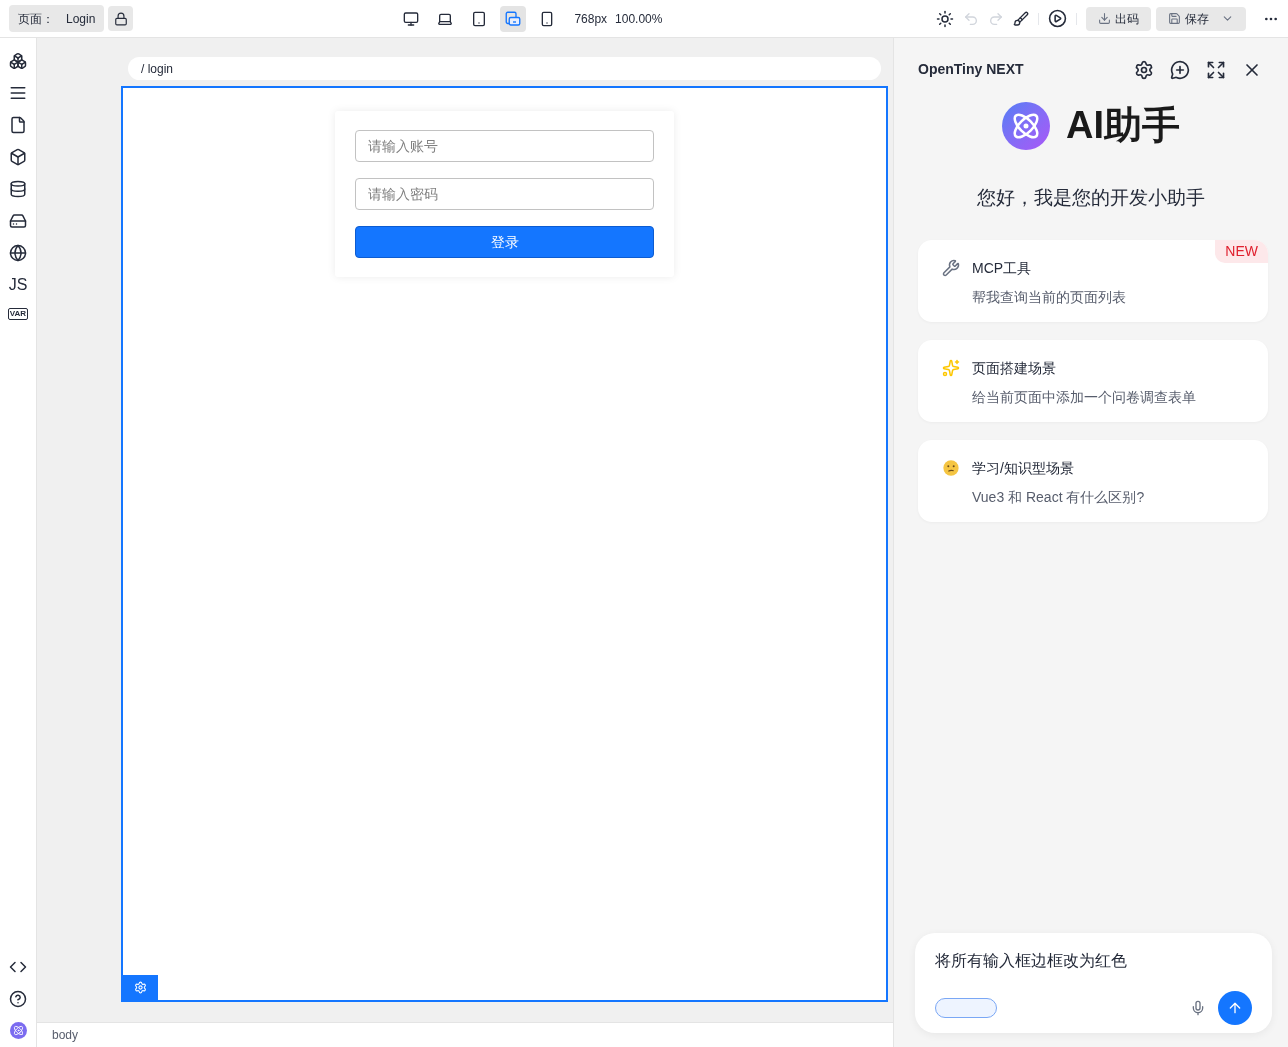 The image size is (1288, 1047). I want to click on globe-icon, so click(18, 253).